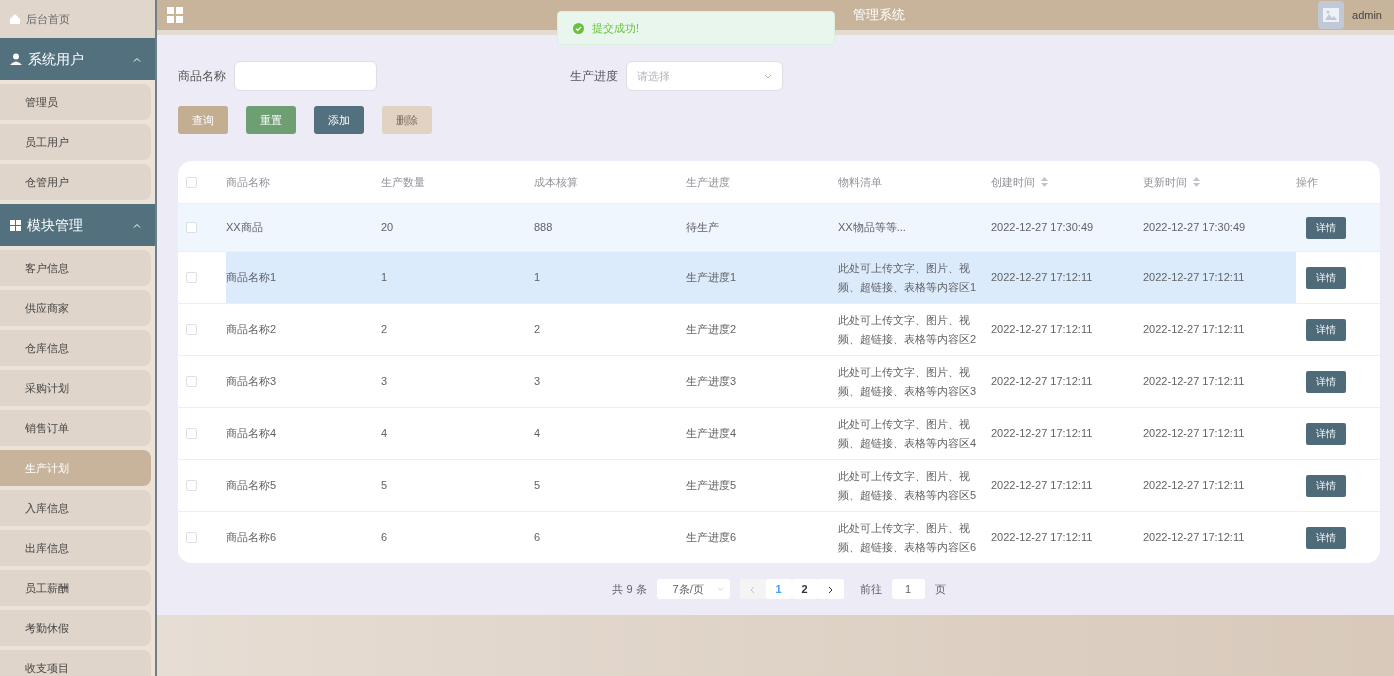 Image resolution: width=1394 pixels, height=676 pixels. Describe the element at coordinates (940, 589) in the screenshot. I see `page-suffix: 页` at that location.